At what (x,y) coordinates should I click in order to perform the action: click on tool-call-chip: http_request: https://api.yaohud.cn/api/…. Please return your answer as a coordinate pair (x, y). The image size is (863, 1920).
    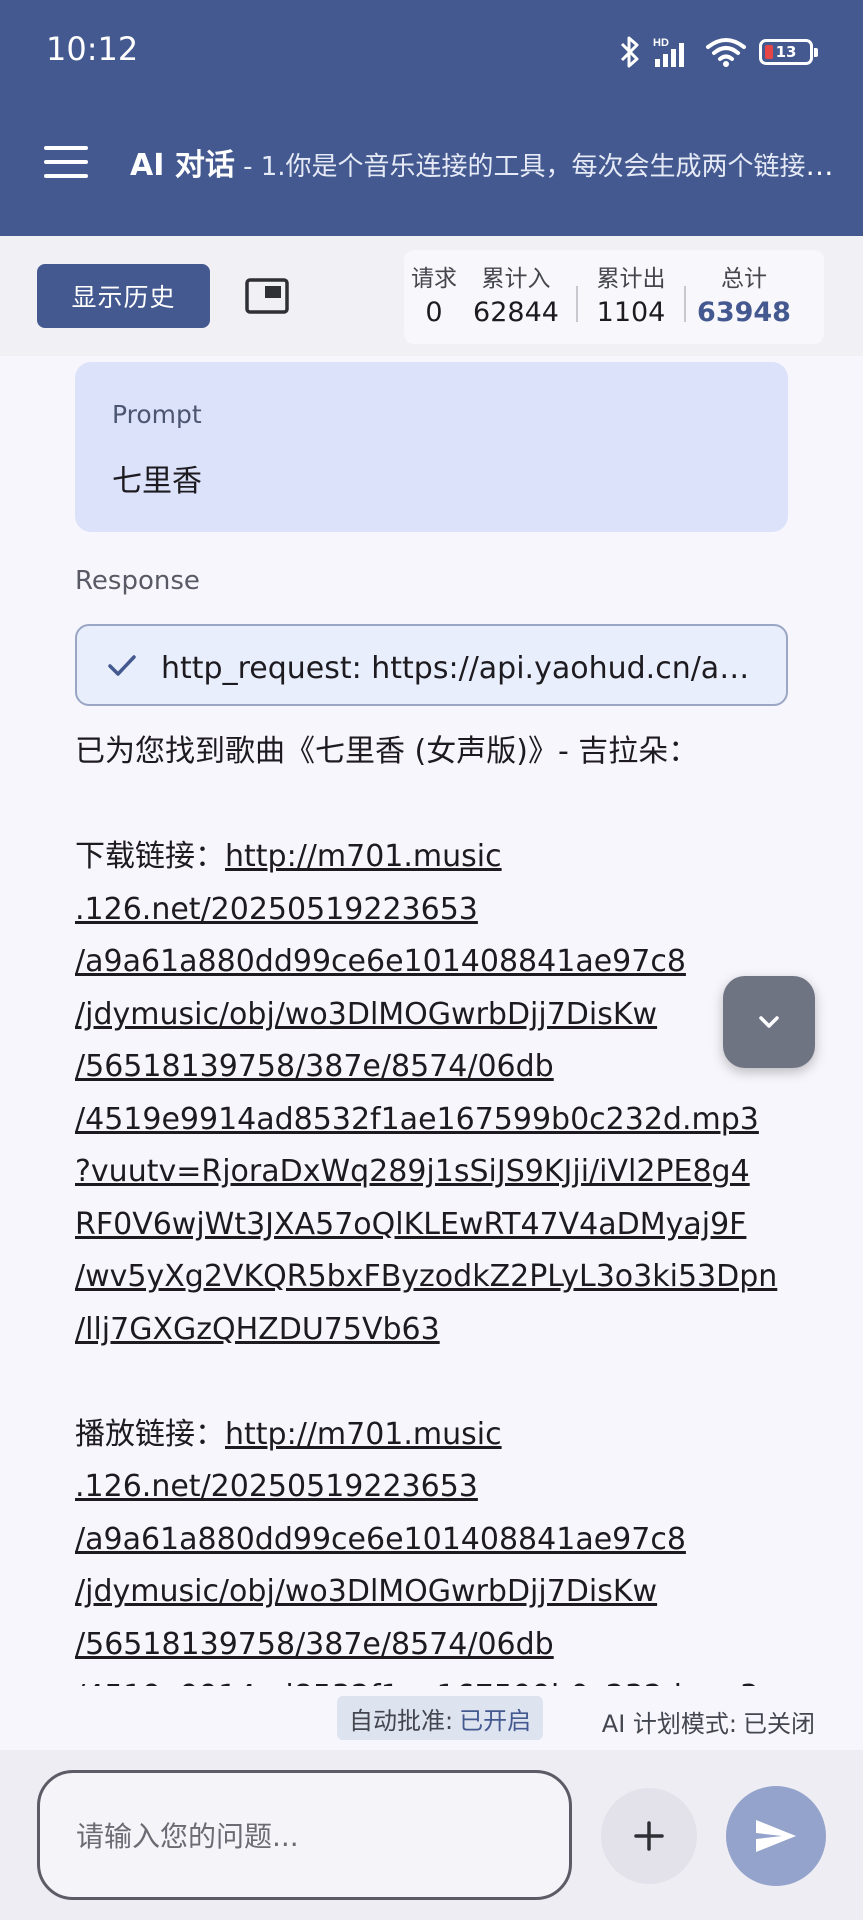
    Looking at the image, I should click on (431, 665).